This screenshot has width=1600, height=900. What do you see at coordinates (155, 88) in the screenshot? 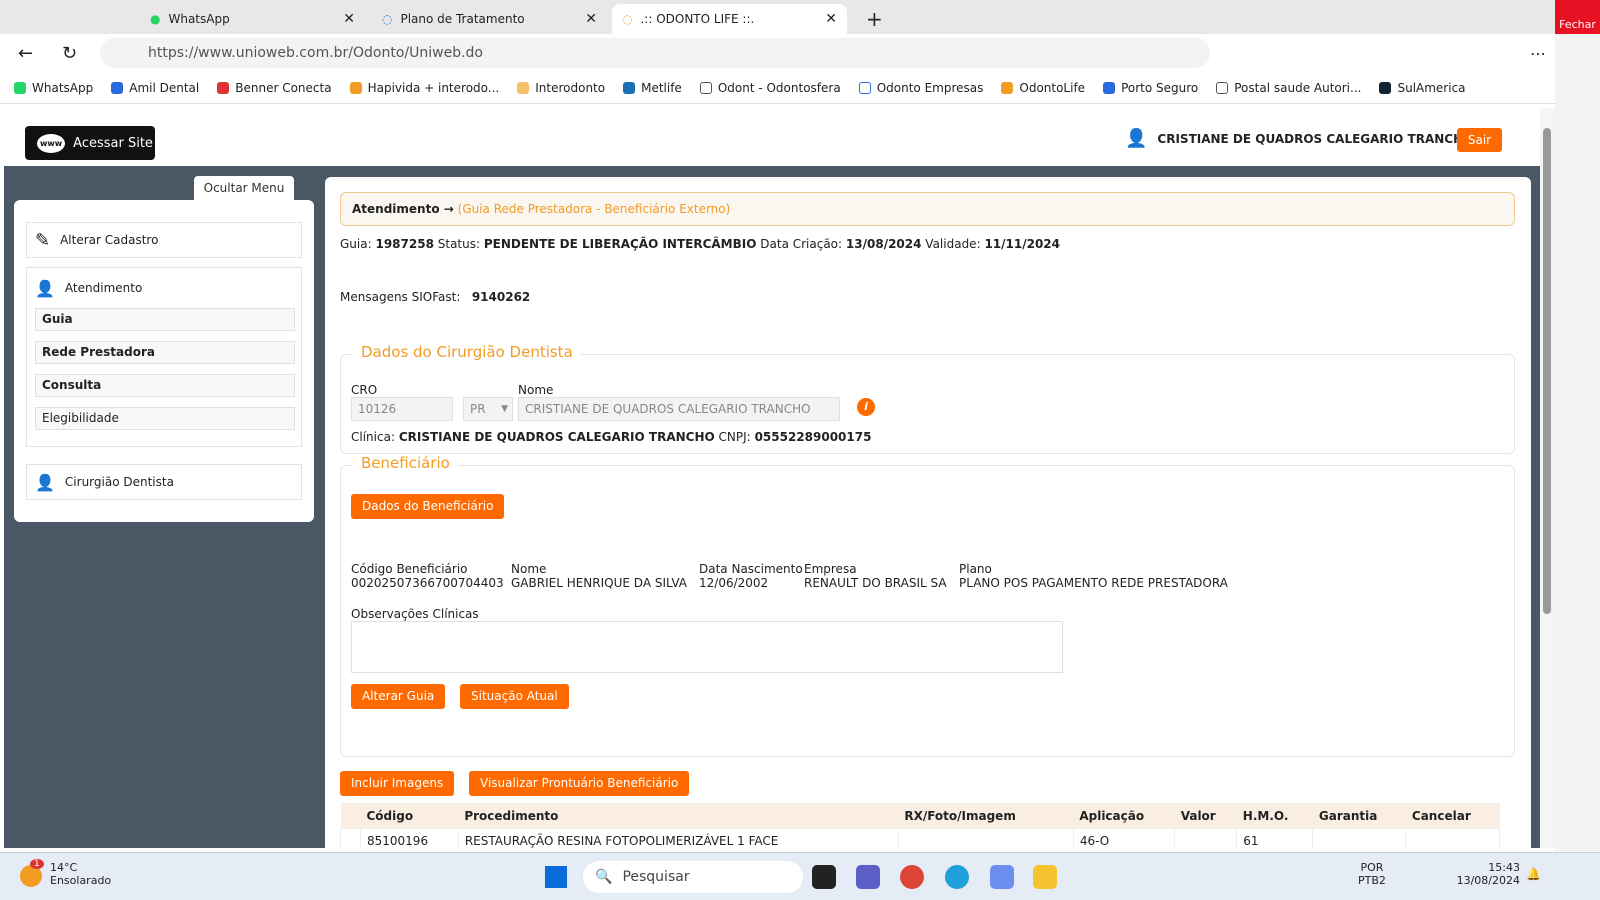
I see `bookmark: Amil Dental` at bounding box center [155, 88].